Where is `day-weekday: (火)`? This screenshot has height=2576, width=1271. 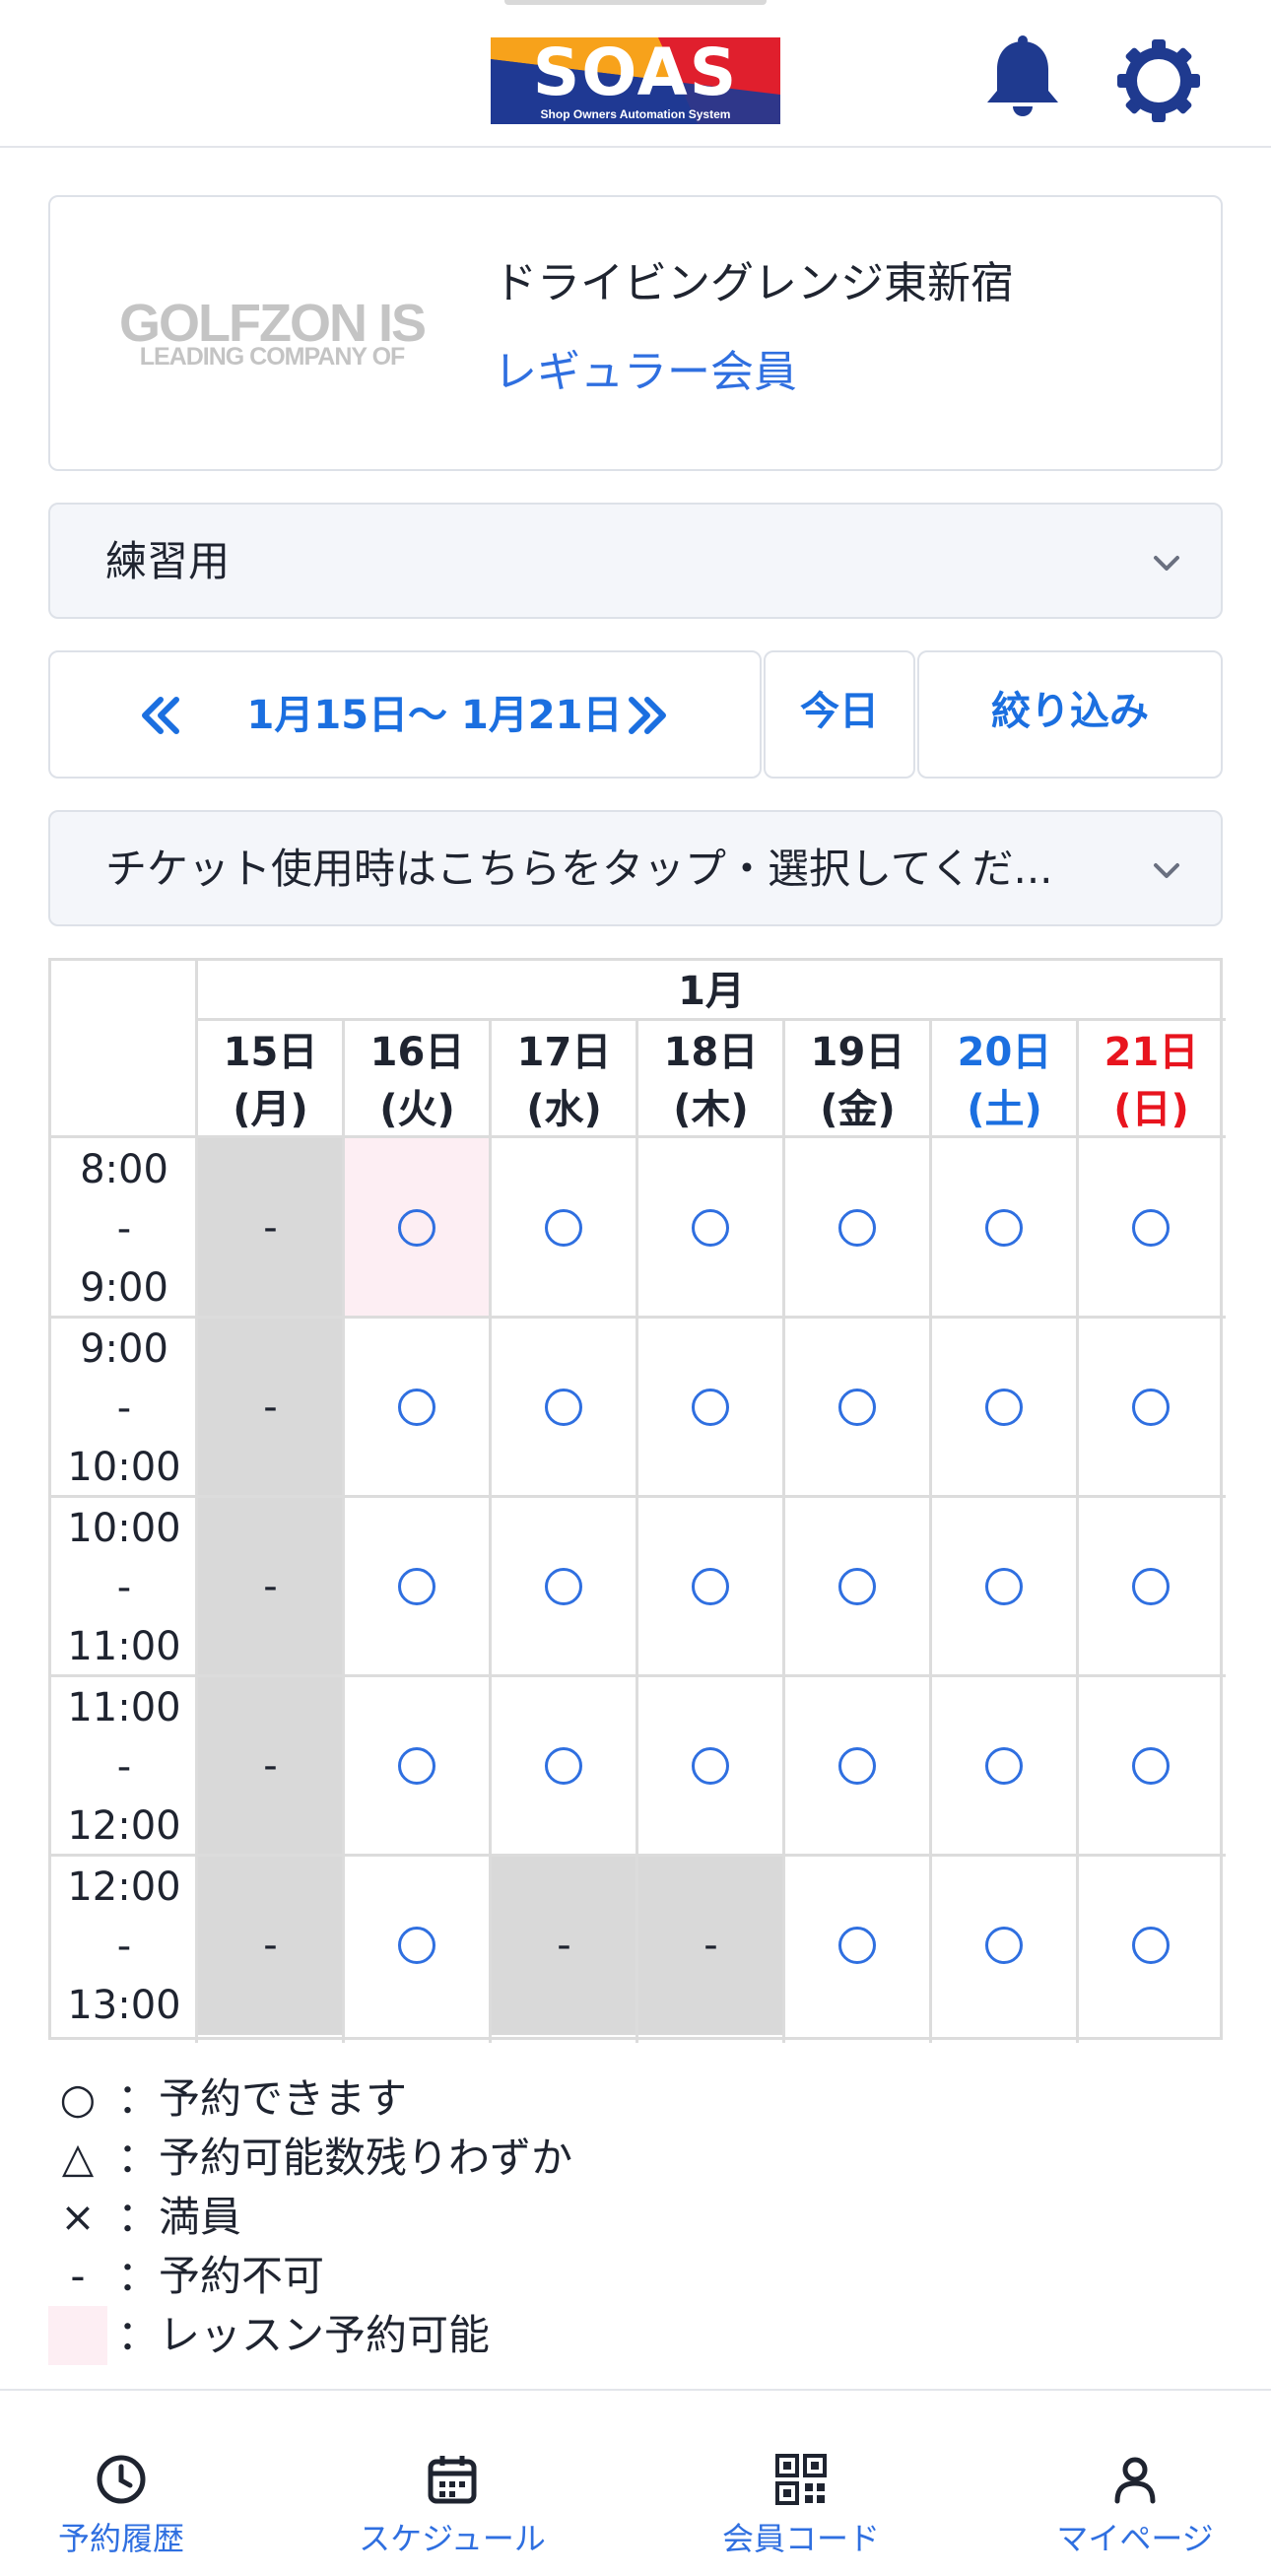 day-weekday: (火) is located at coordinates (417, 1109).